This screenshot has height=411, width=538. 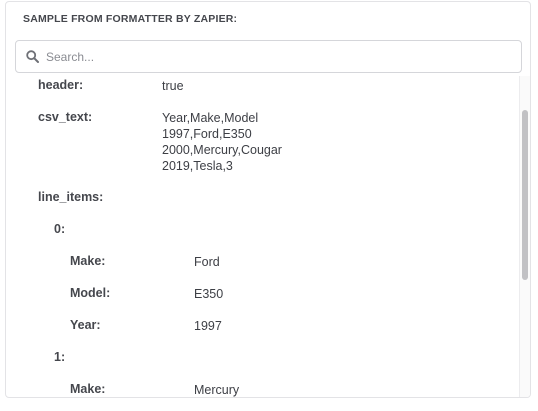 I want to click on line-item-index: 0:, so click(x=60, y=229).